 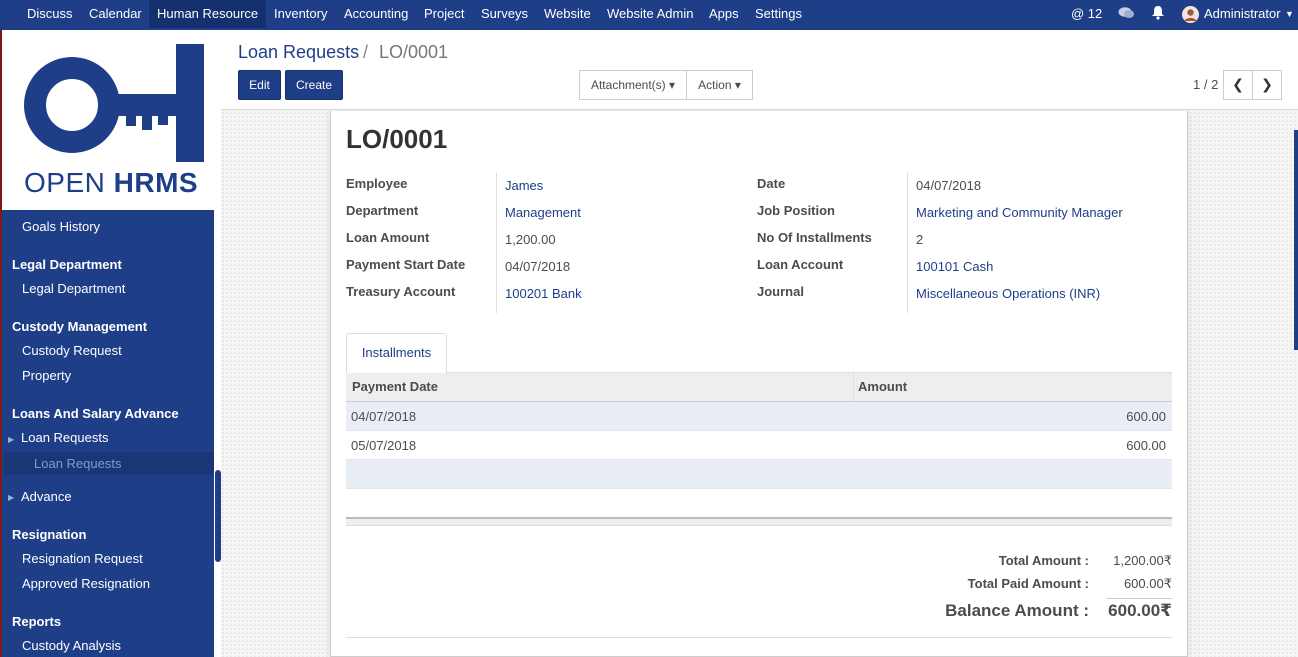 I want to click on total-amount-value: 1,200.00₹, so click(x=1142, y=560).